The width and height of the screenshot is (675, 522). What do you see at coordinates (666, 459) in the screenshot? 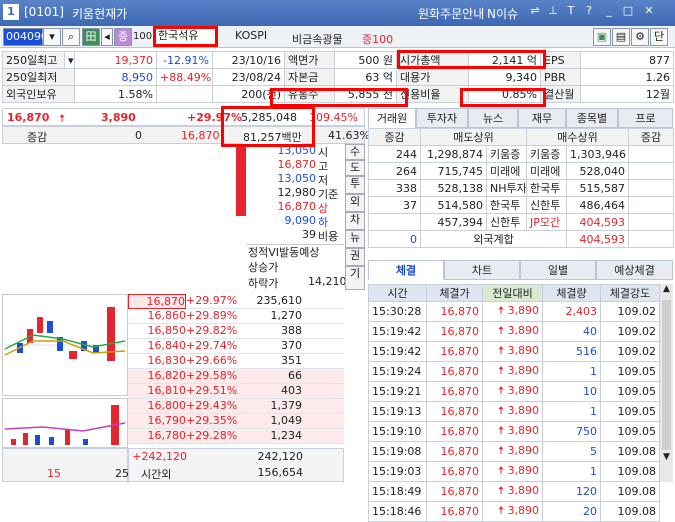
I see `scroll-down-icon: ▼` at bounding box center [666, 459].